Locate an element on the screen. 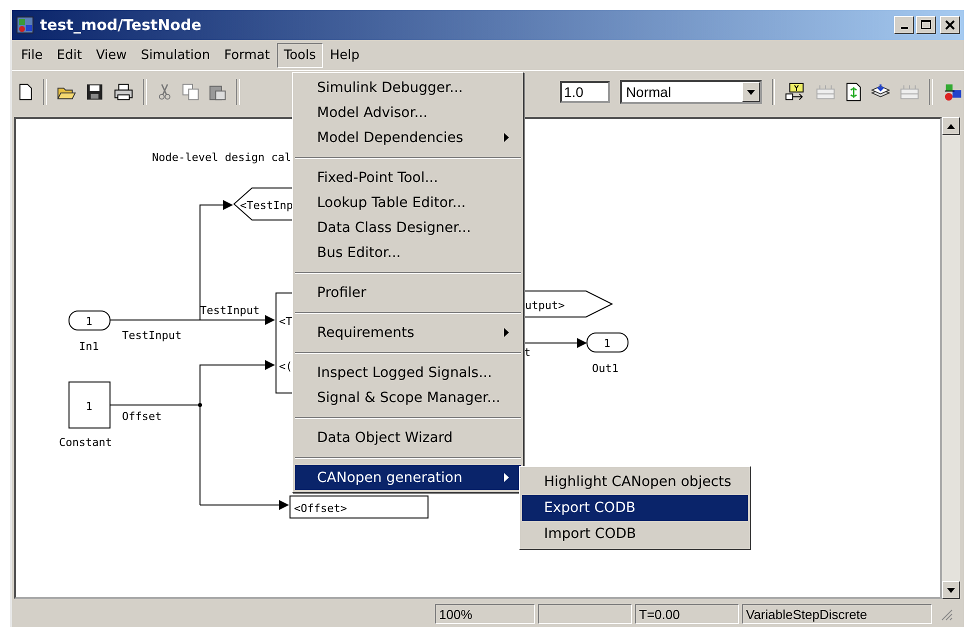  junction-dot is located at coordinates (200, 405).